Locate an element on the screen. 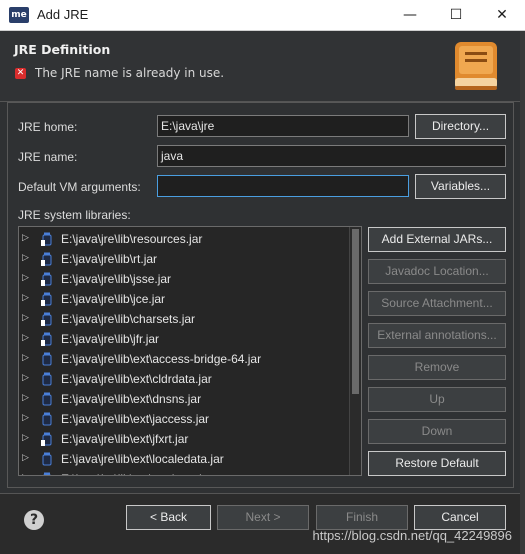 Image resolution: width=525 pixels, height=554 pixels. library-path: E:\java\jre\lib\jce.jar is located at coordinates (113, 299).